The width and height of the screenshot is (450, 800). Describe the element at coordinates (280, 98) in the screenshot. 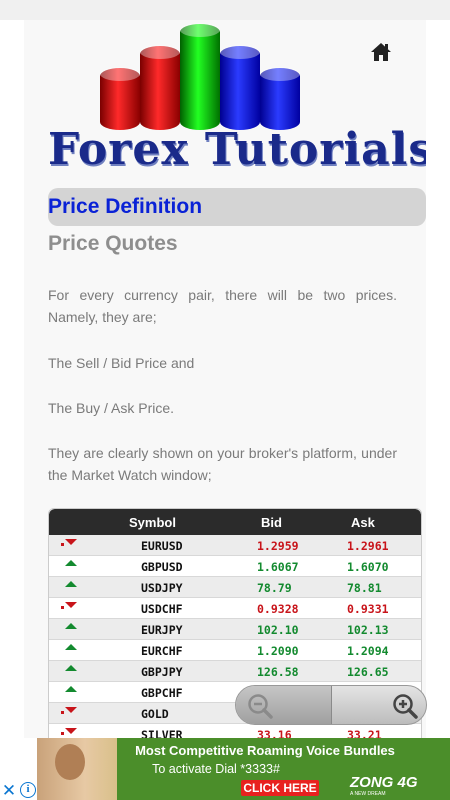

I see `logo-bar-blue-small` at that location.